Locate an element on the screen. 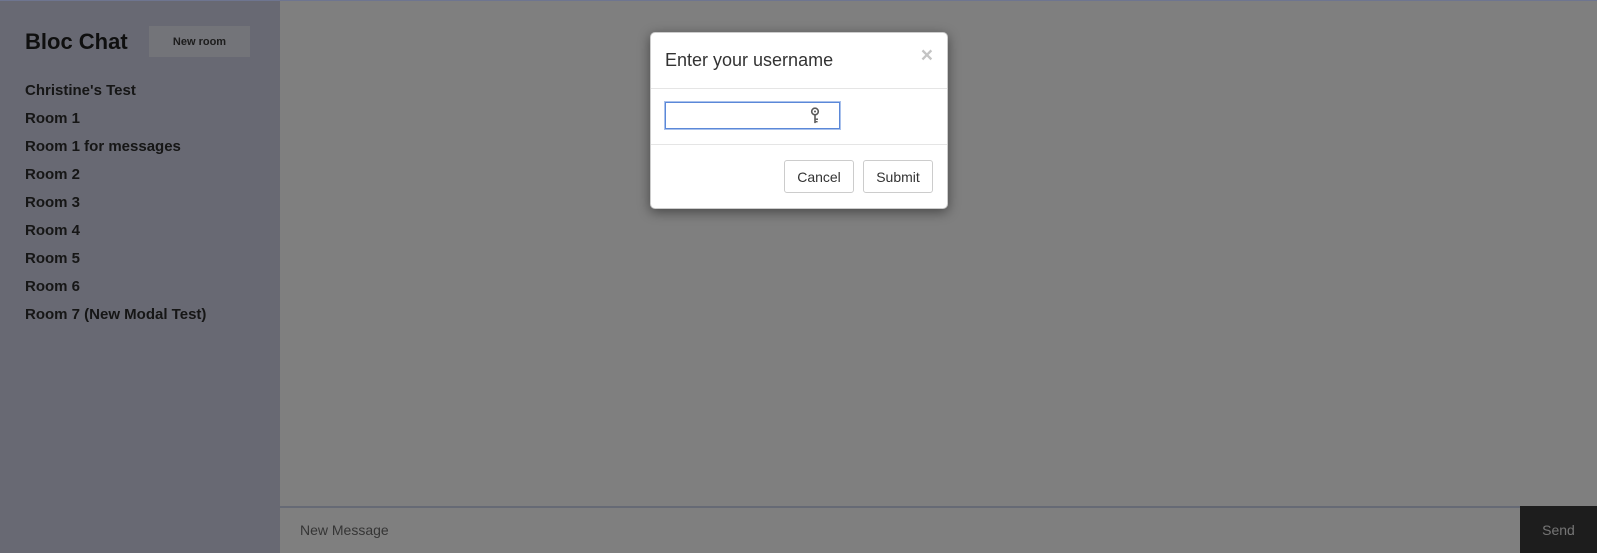 This screenshot has width=1597, height=553. username-modal: Enter your username × Cancel Submit is located at coordinates (799, 120).